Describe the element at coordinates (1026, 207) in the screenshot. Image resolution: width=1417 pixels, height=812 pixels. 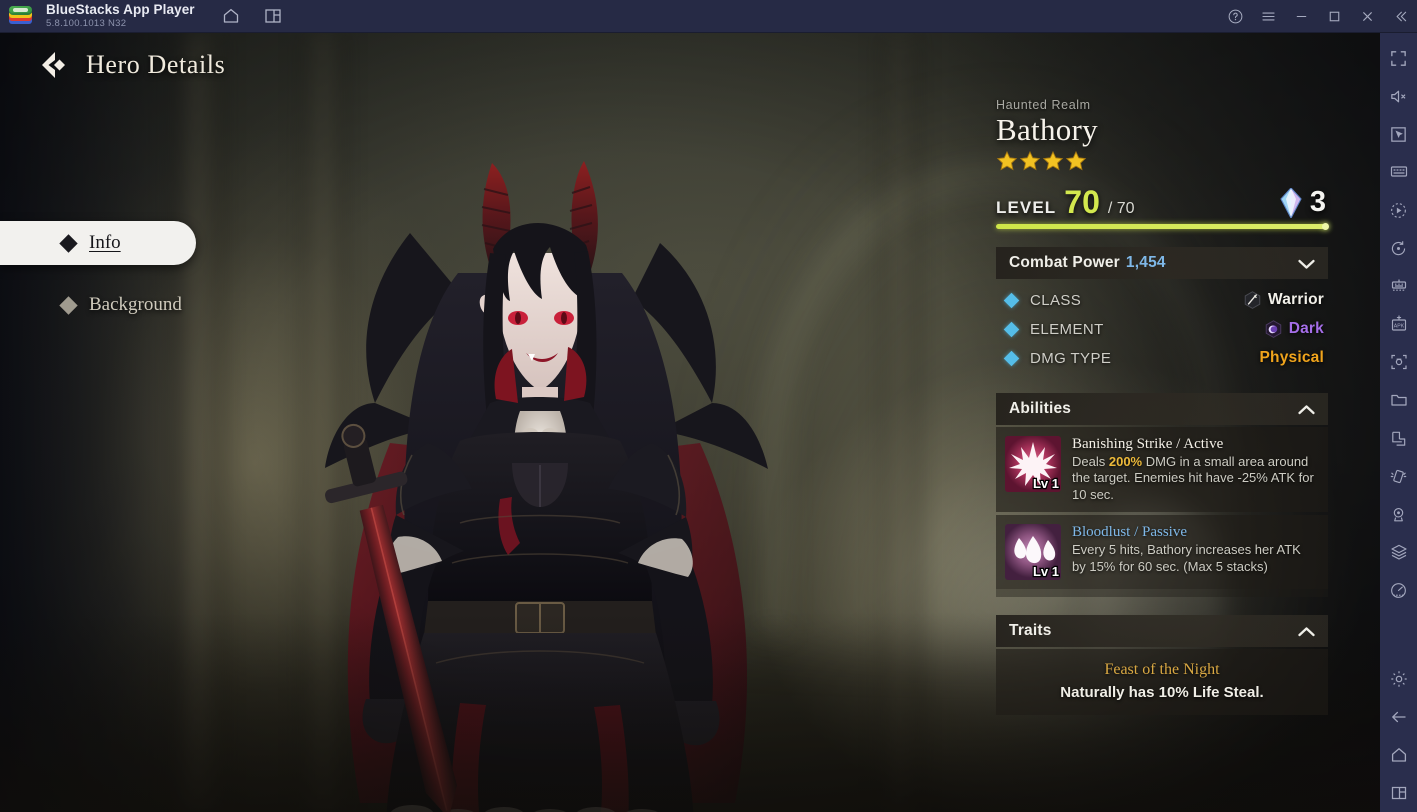
I see `level-label: LEVEL` at that location.